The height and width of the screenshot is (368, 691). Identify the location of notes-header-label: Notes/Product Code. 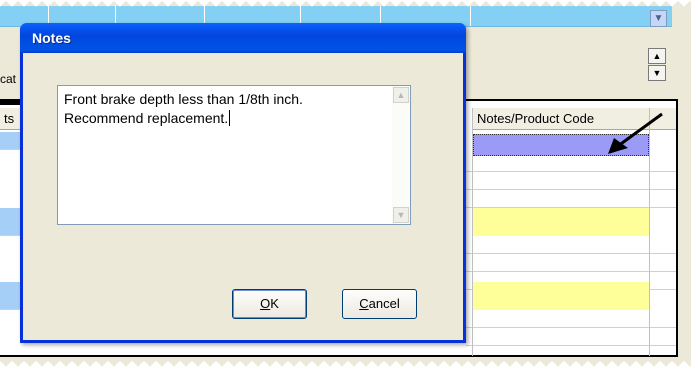
(536, 118).